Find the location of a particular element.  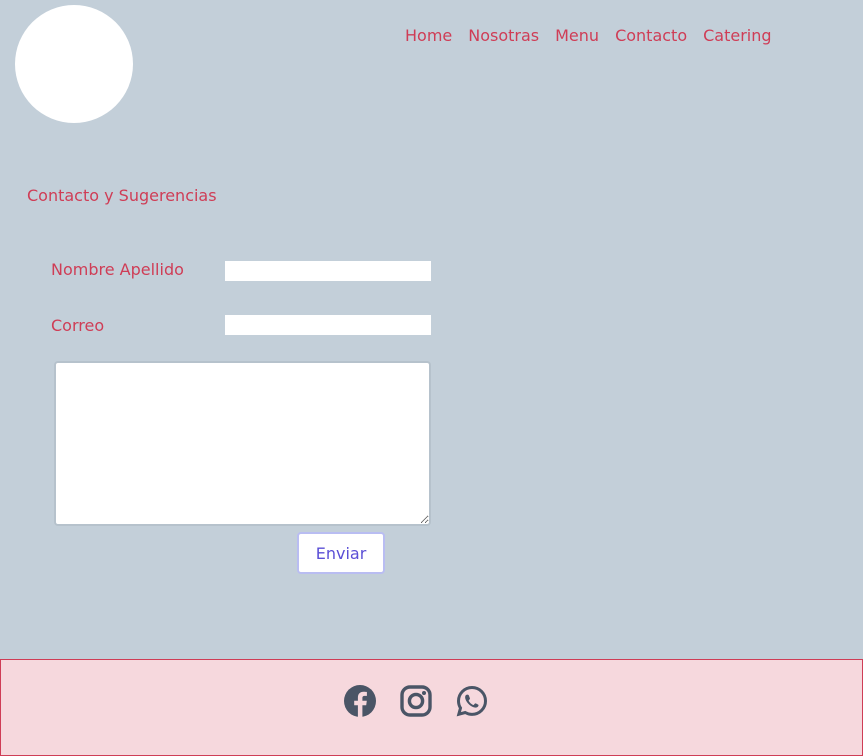

facebook-icon is located at coordinates (360, 701).